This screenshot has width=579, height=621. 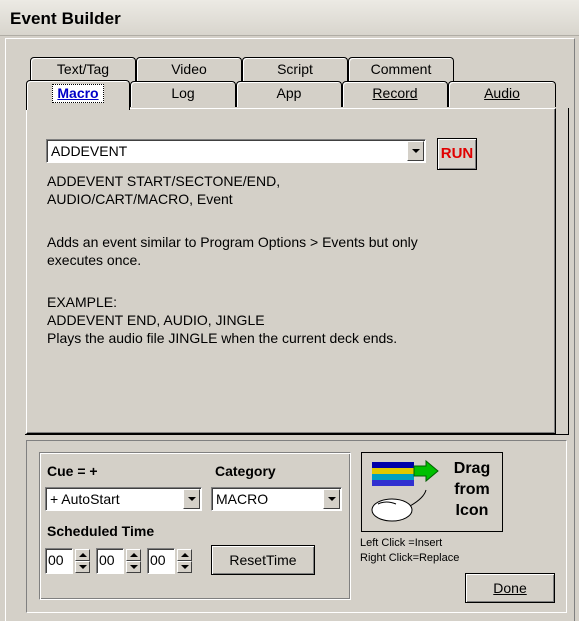 I want to click on tab-label: App, so click(x=289, y=93).